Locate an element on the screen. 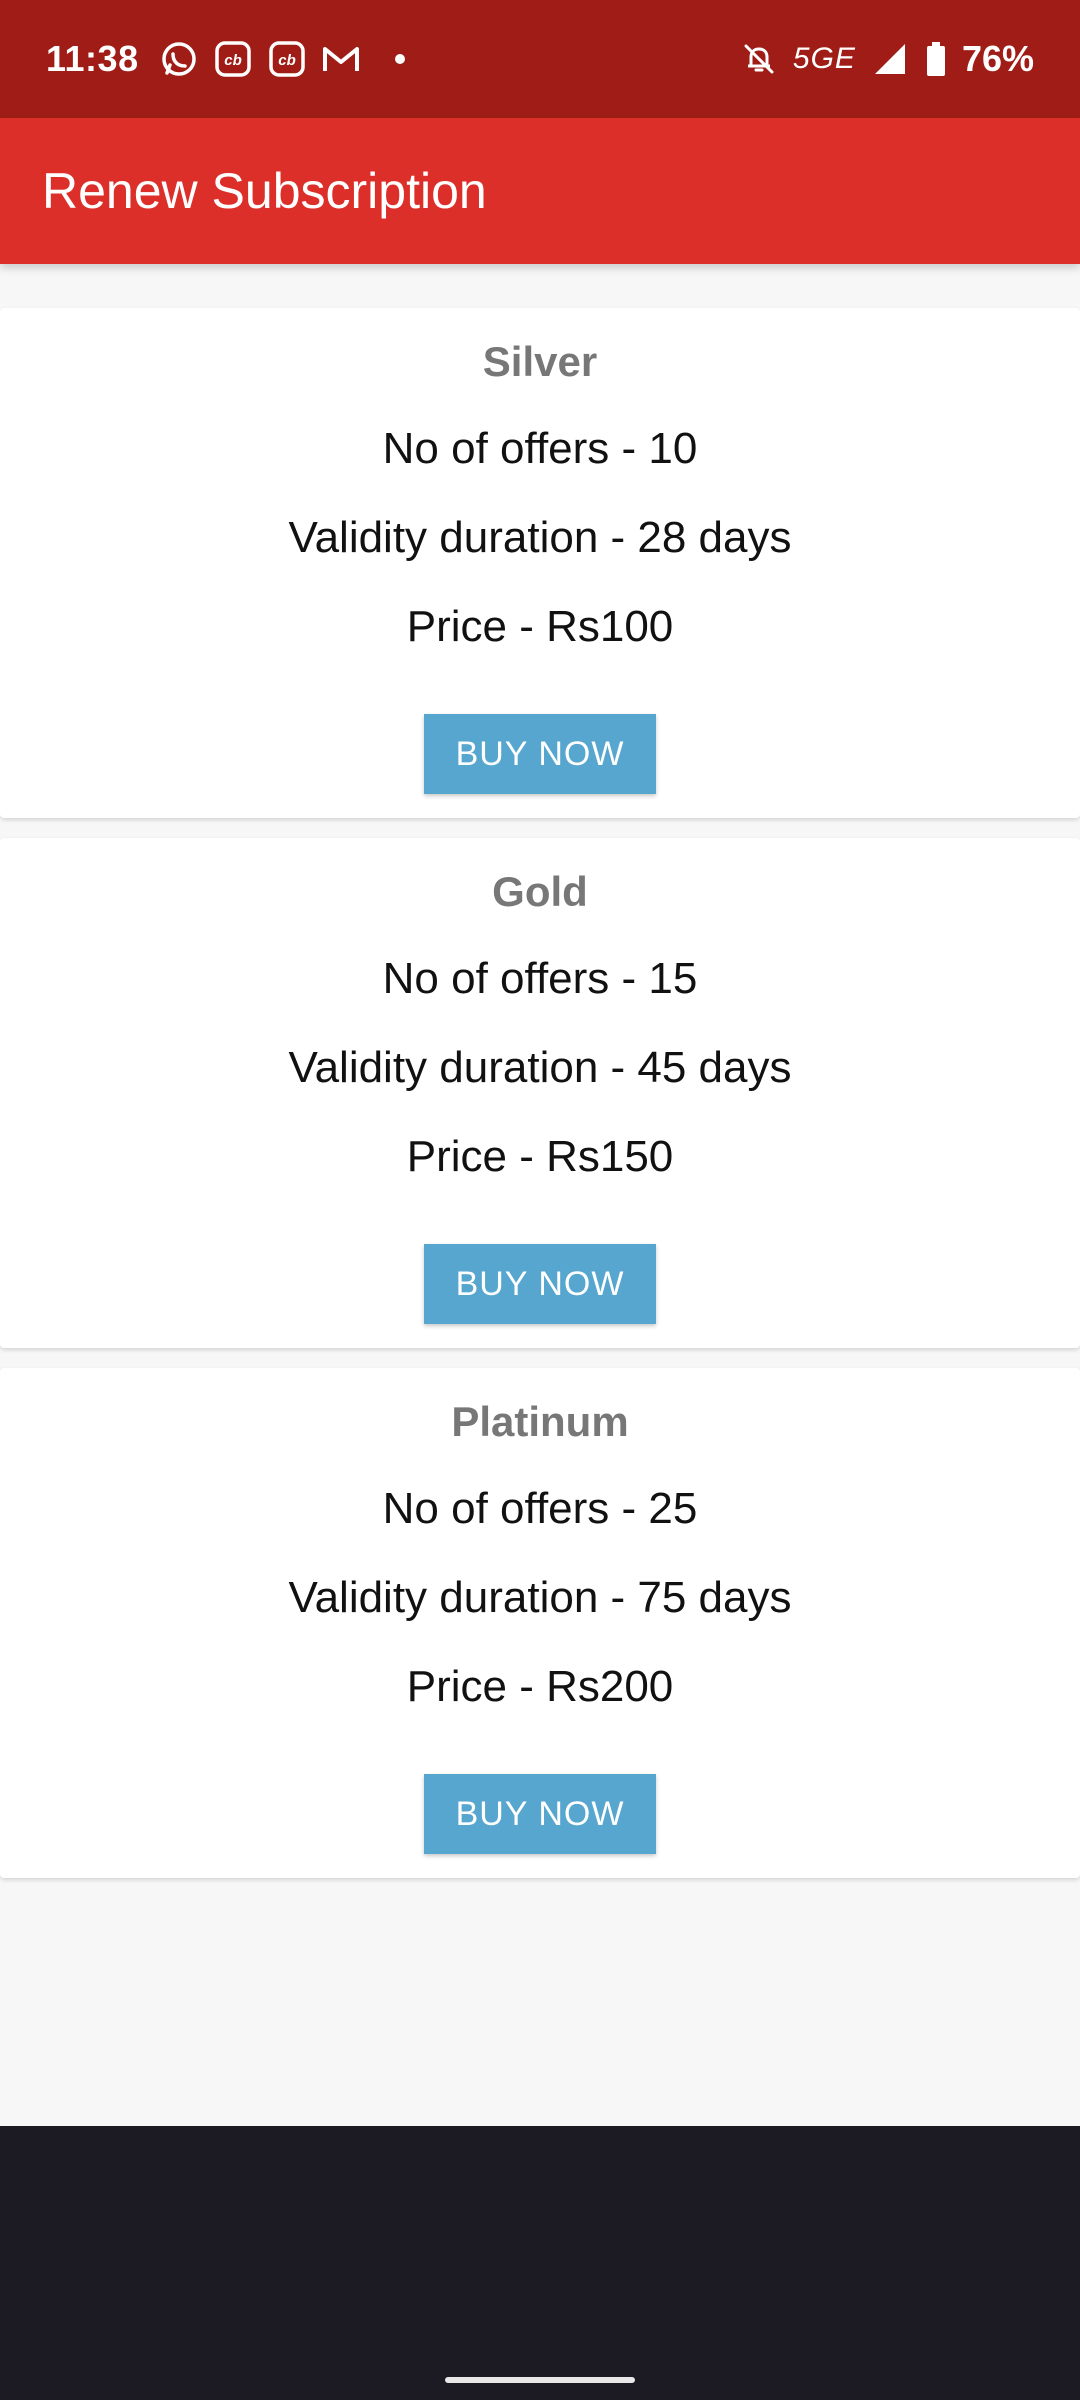 The image size is (1080, 2400). plan-price: Price - Rs150 is located at coordinates (540, 1156).